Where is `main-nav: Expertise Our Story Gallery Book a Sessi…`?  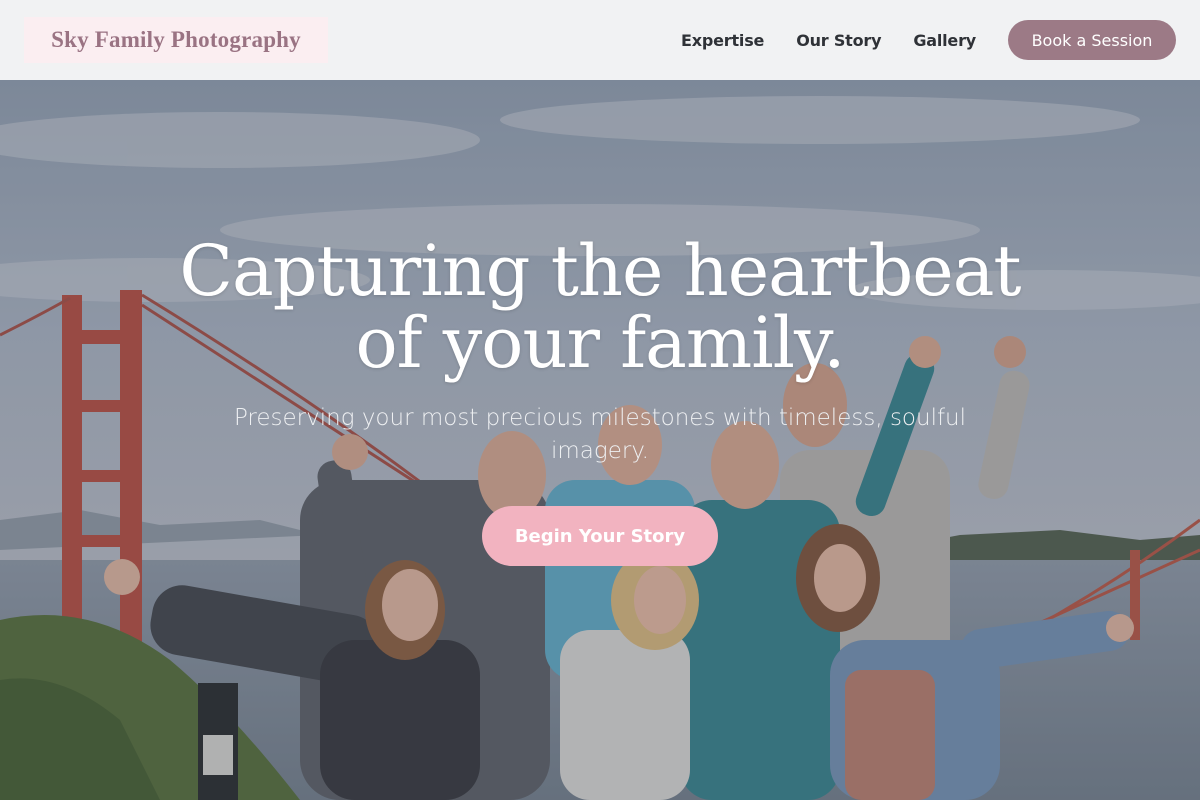
main-nav: Expertise Our Story Gallery Book a Sessi… is located at coordinates (928, 40).